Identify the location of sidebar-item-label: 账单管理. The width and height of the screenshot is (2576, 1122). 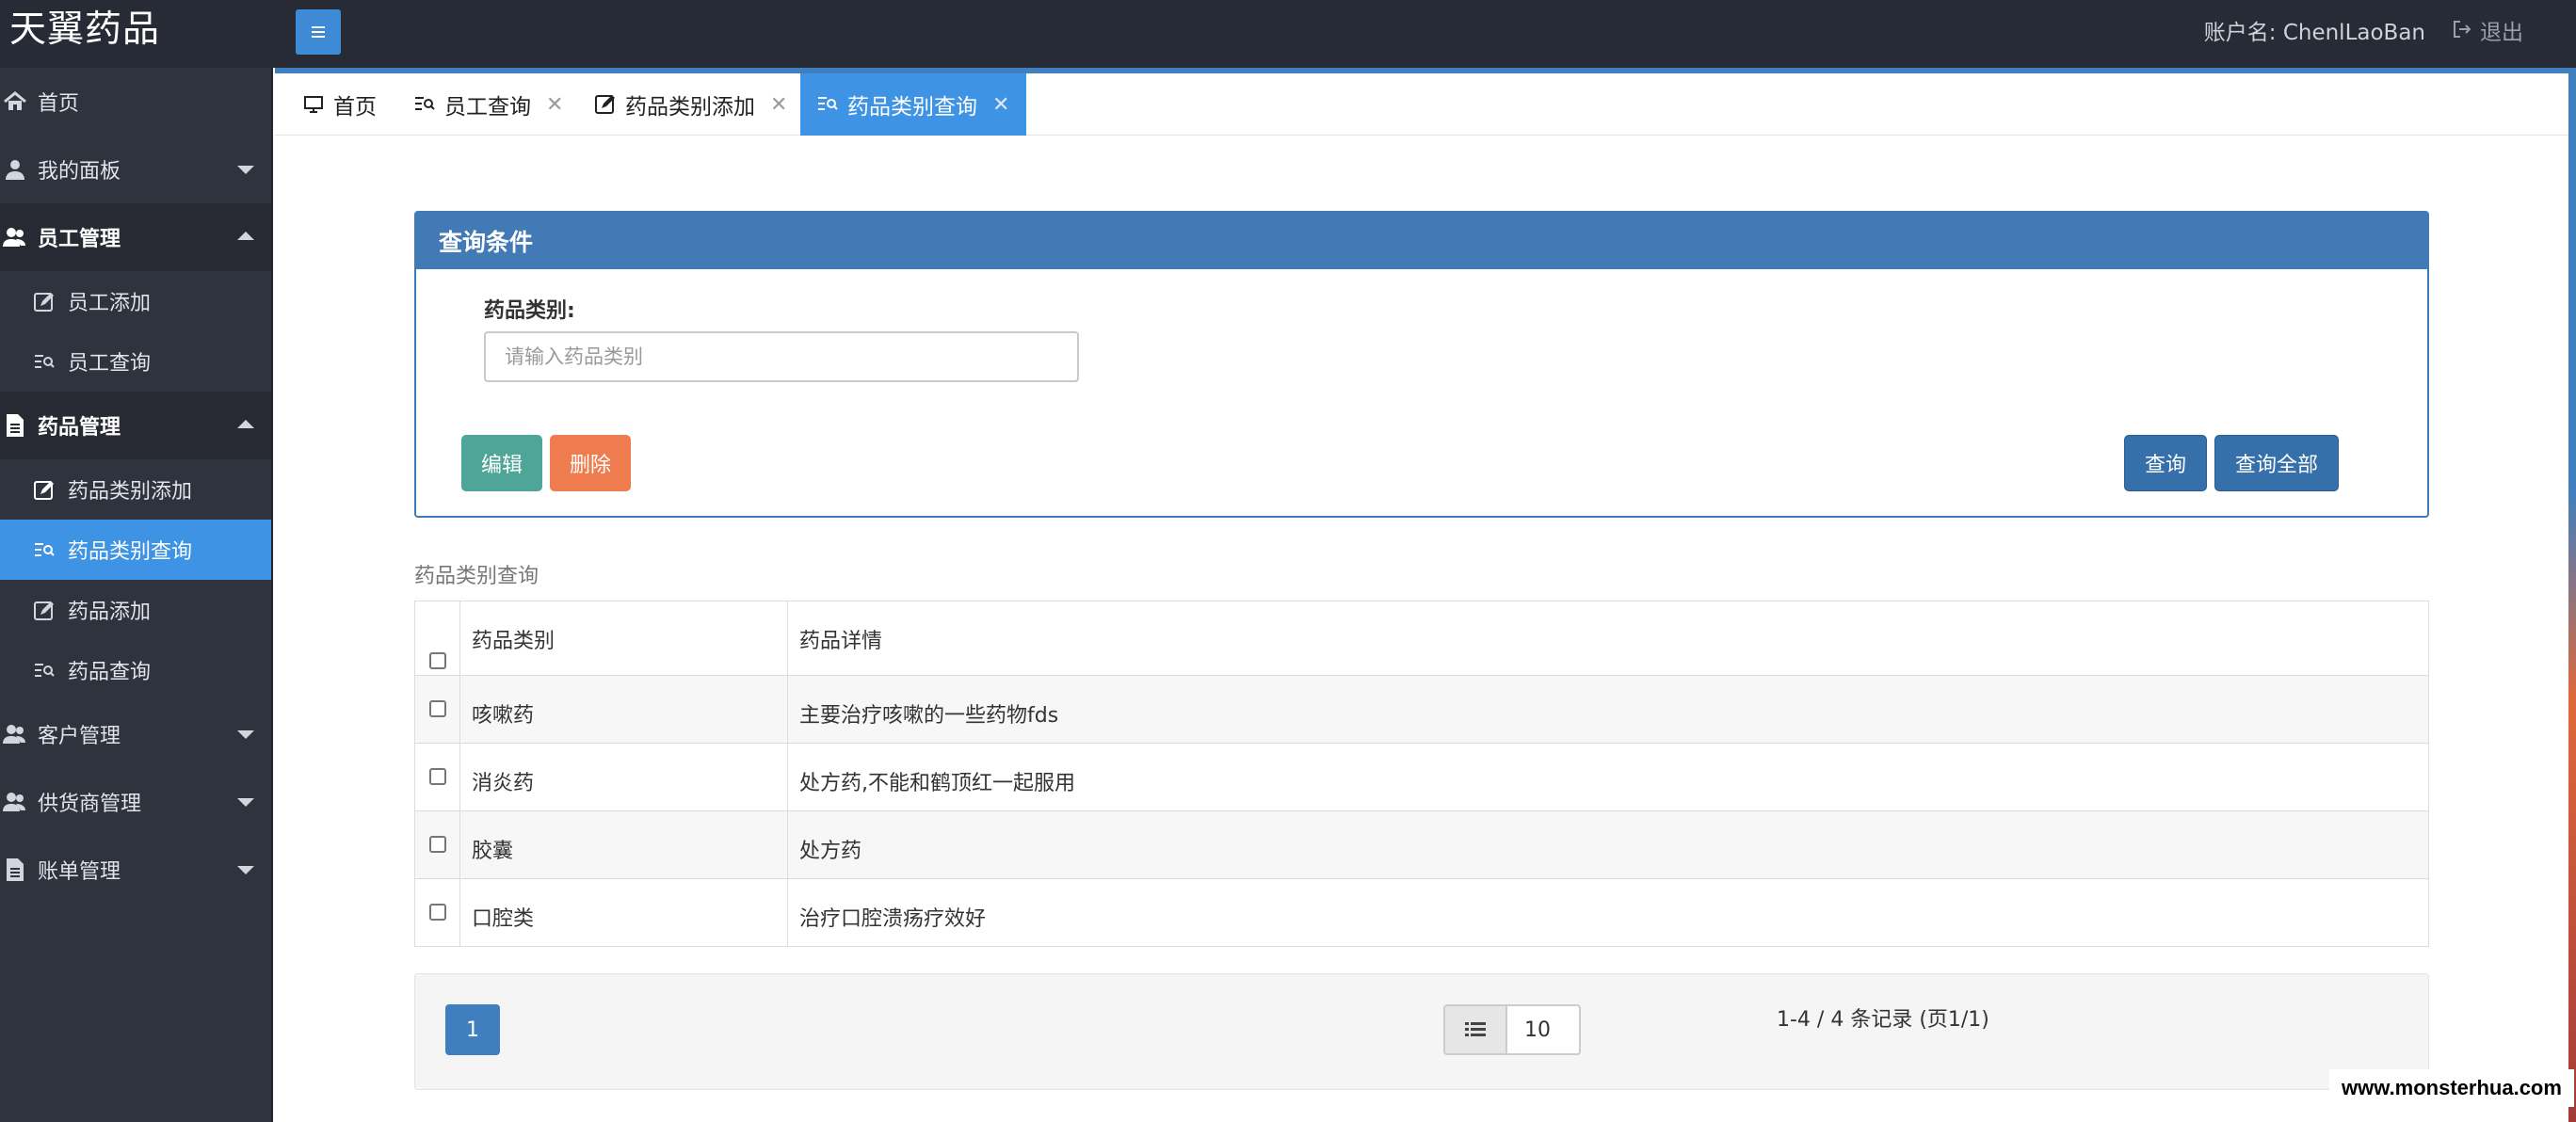
(79, 872).